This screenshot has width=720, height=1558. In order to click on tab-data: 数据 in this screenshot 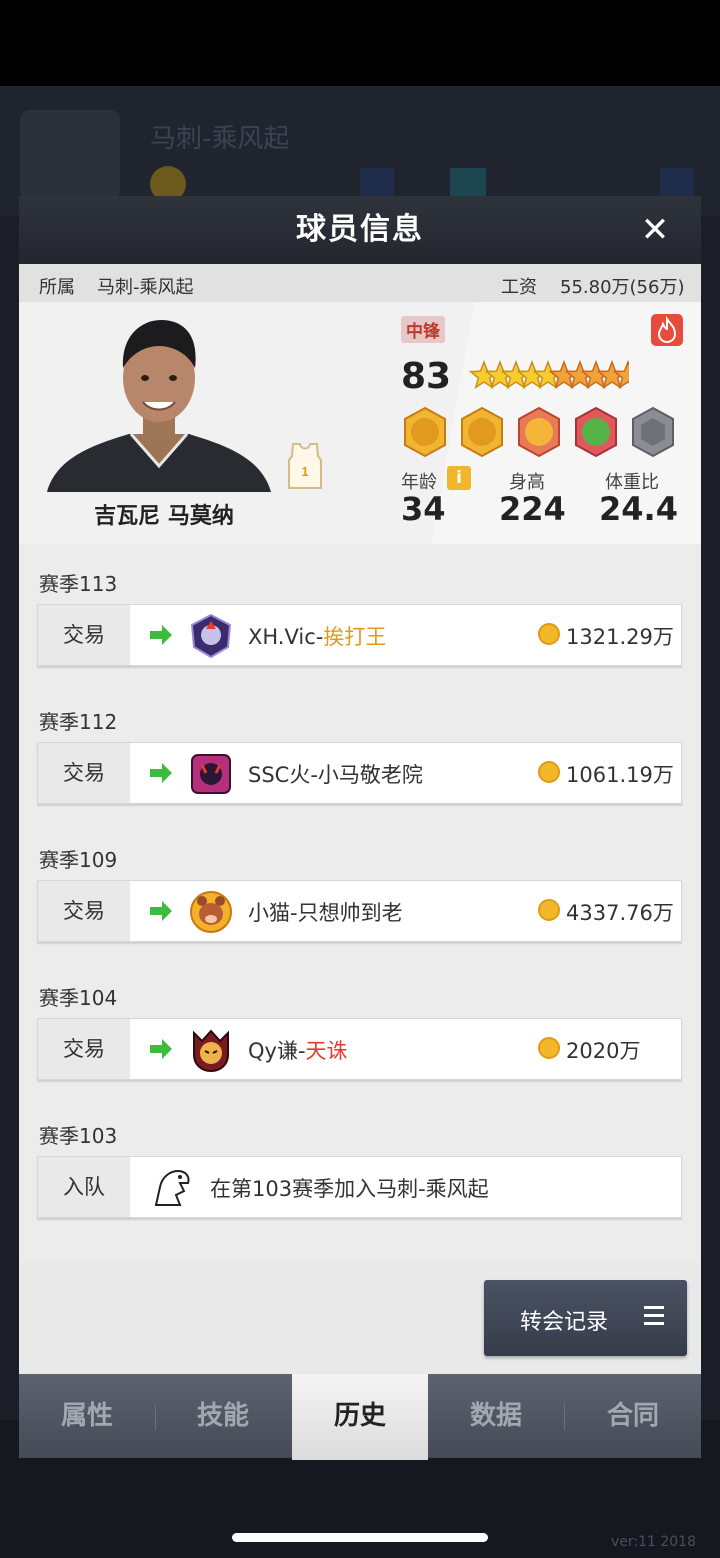, I will do `click(496, 1416)`.